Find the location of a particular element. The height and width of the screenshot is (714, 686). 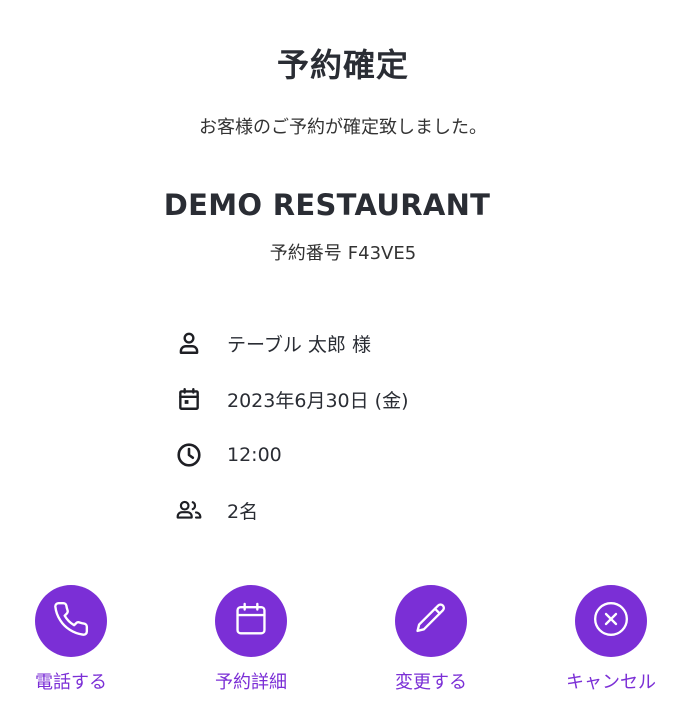

guest-name-row: テーブル 太郎 様 is located at coordinates (272, 343).